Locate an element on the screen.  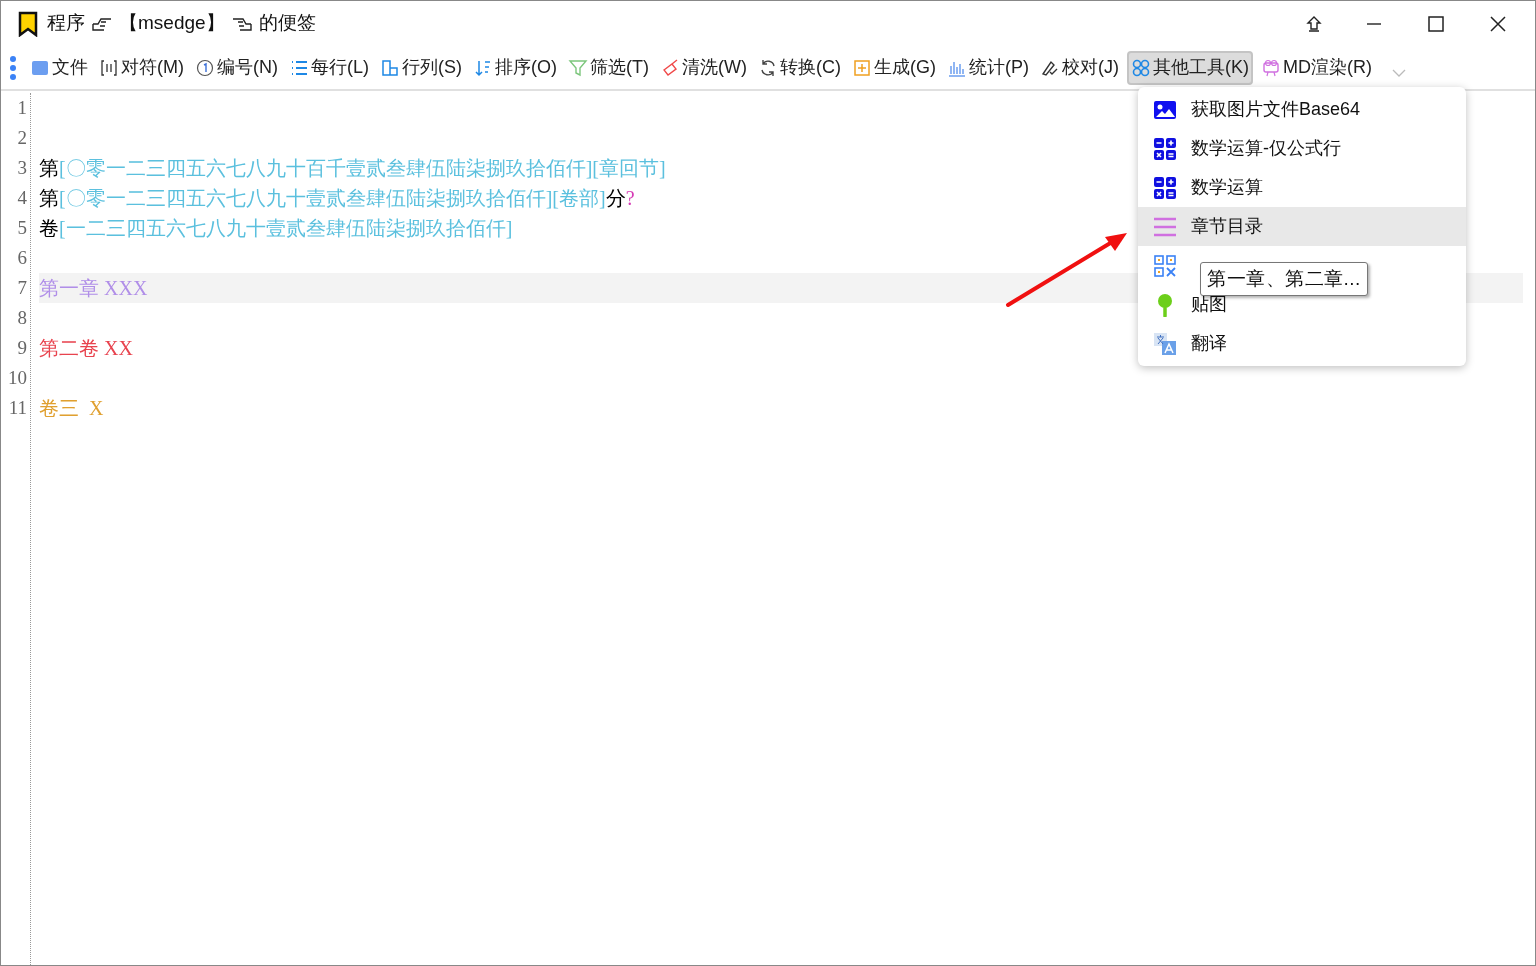
window-title: 程序 is located at coordinates (66, 23).